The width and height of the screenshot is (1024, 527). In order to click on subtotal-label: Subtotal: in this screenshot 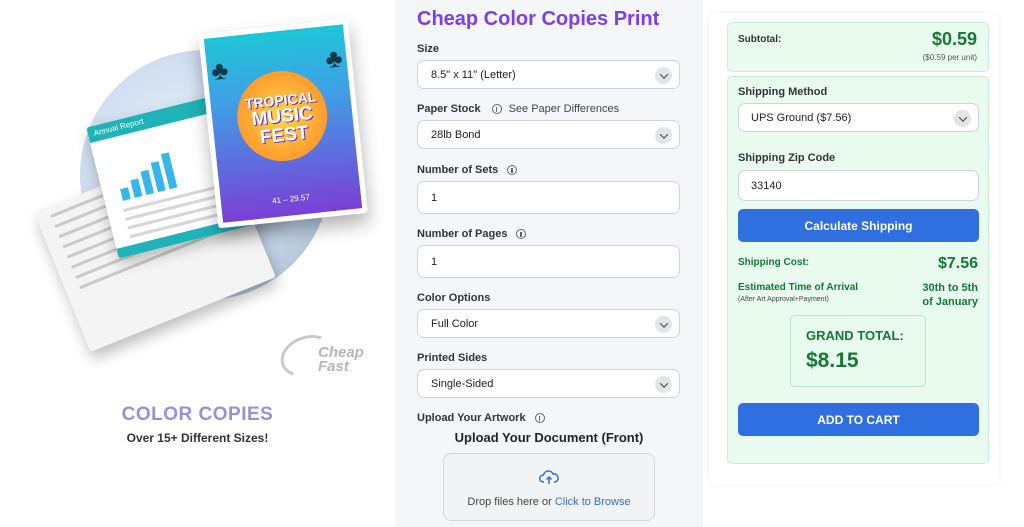, I will do `click(760, 39)`.